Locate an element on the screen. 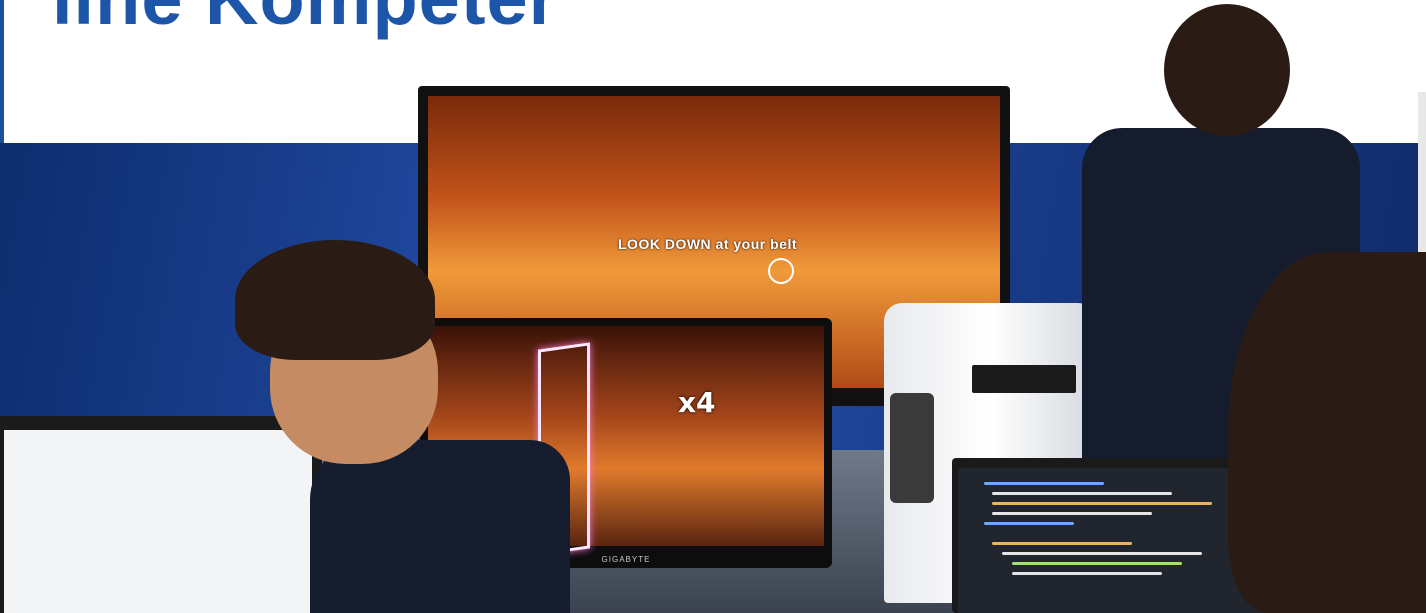 This screenshot has width=1426, height=613. crosshair-icon is located at coordinates (781, 271).